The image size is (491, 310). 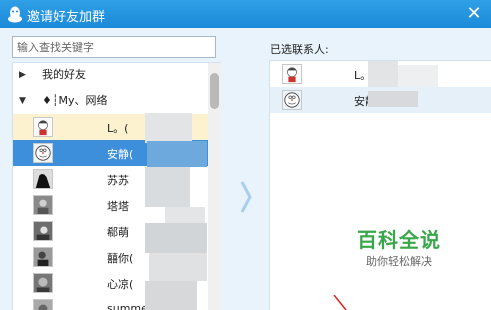 What do you see at coordinates (22, 101) in the screenshot?
I see `collapse-arrow-icon: ▼` at bounding box center [22, 101].